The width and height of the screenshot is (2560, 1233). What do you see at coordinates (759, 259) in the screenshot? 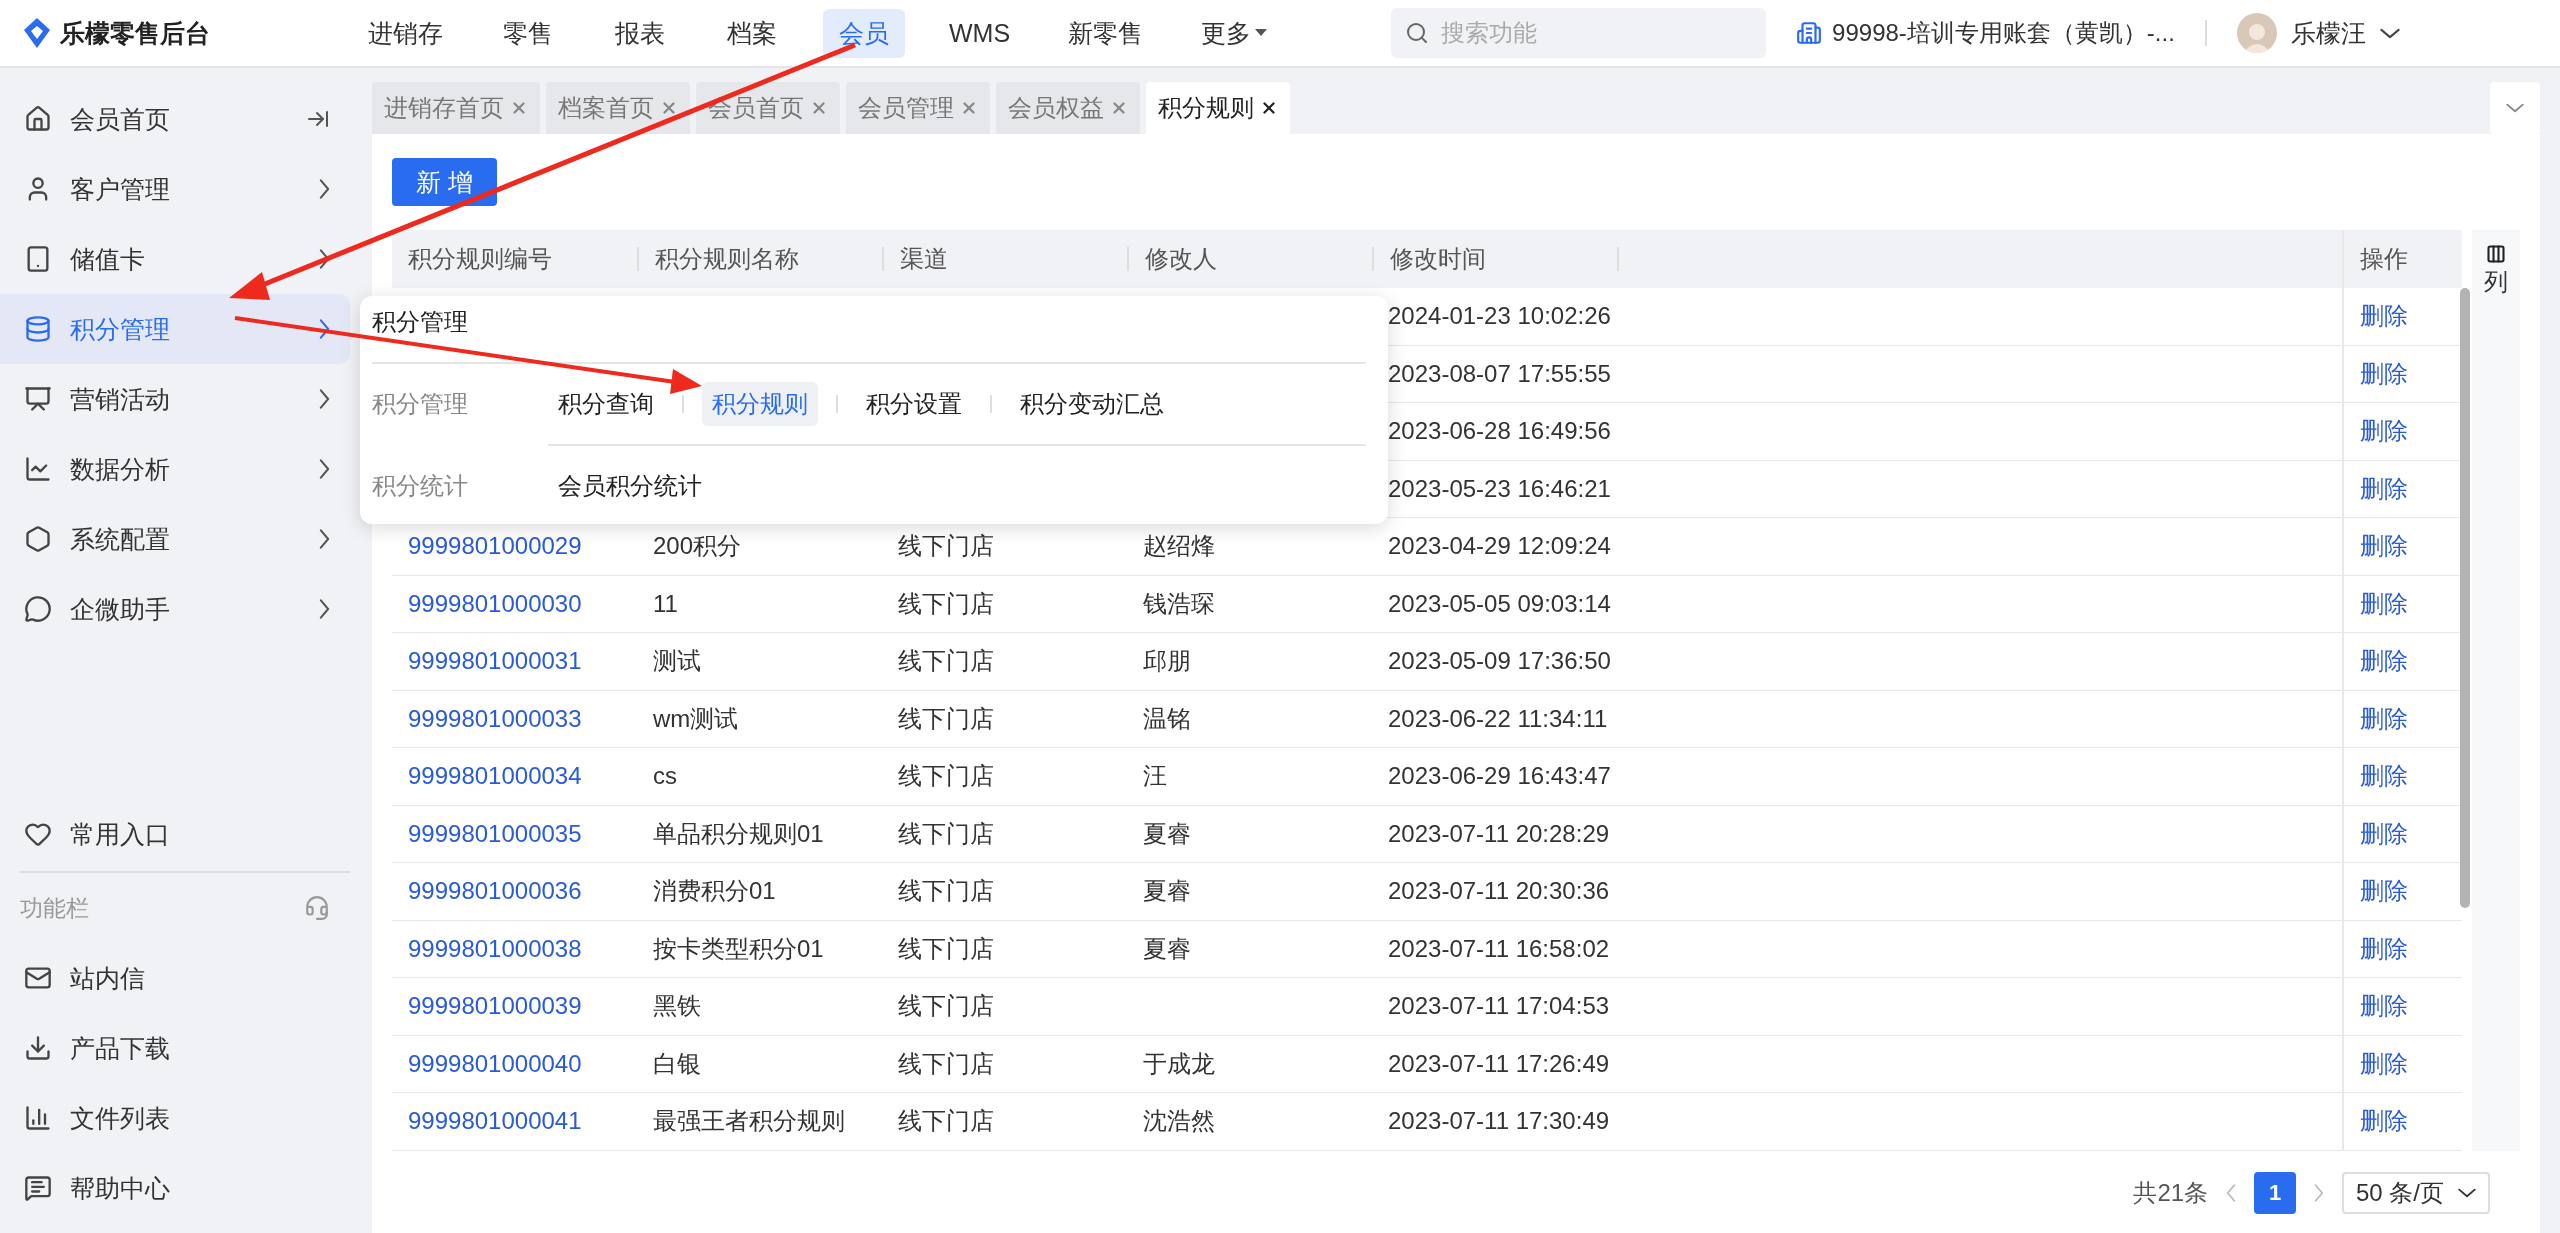
I see `column-header: 积分规则名称` at bounding box center [759, 259].